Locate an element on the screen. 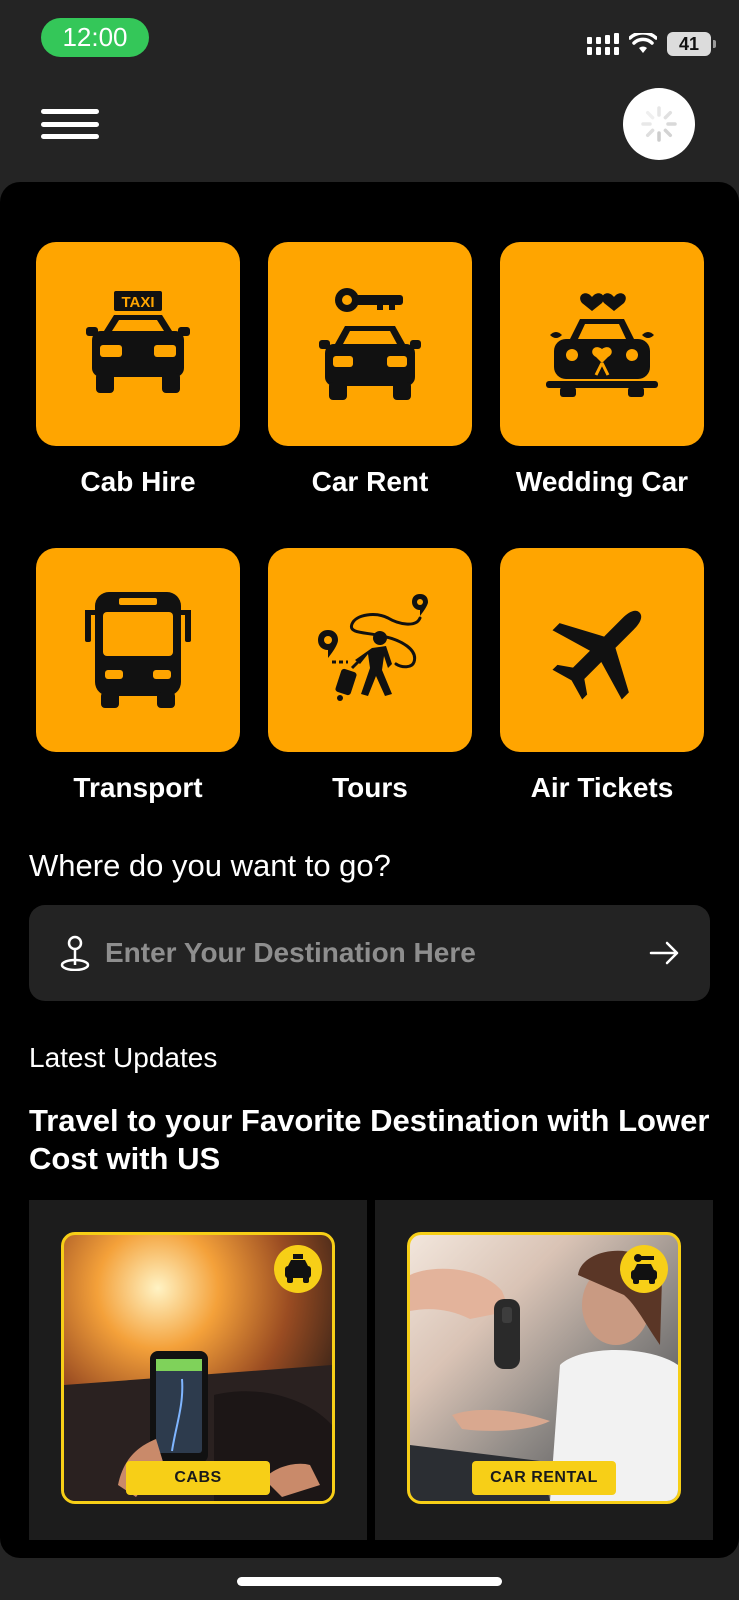 This screenshot has width=739, height=1600. service-car-rent: Car Rent is located at coordinates (370, 370).